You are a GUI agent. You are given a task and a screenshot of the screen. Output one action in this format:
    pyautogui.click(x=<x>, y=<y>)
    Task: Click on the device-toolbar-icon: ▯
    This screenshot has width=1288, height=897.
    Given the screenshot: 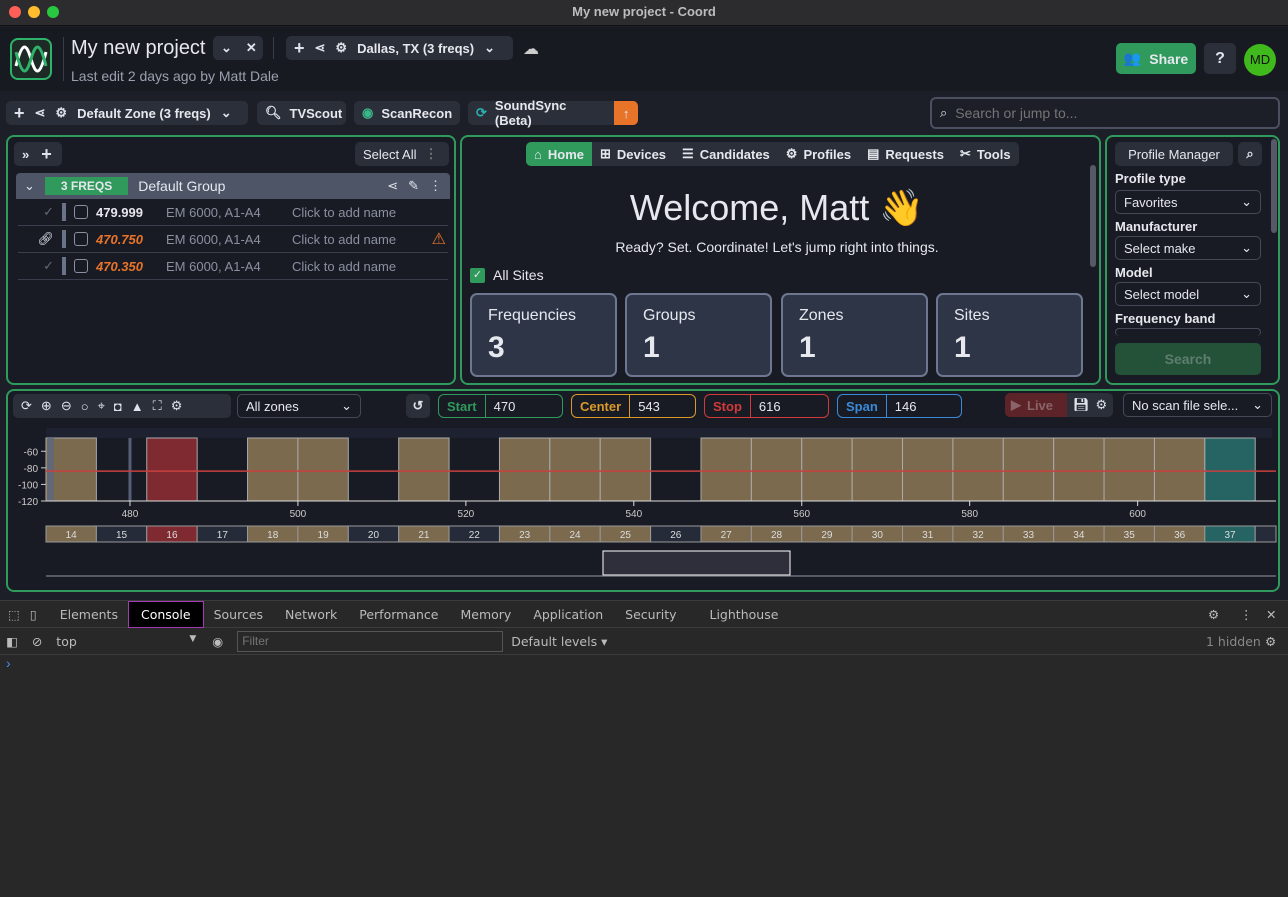 What is the action you would take?
    pyautogui.click(x=33, y=614)
    